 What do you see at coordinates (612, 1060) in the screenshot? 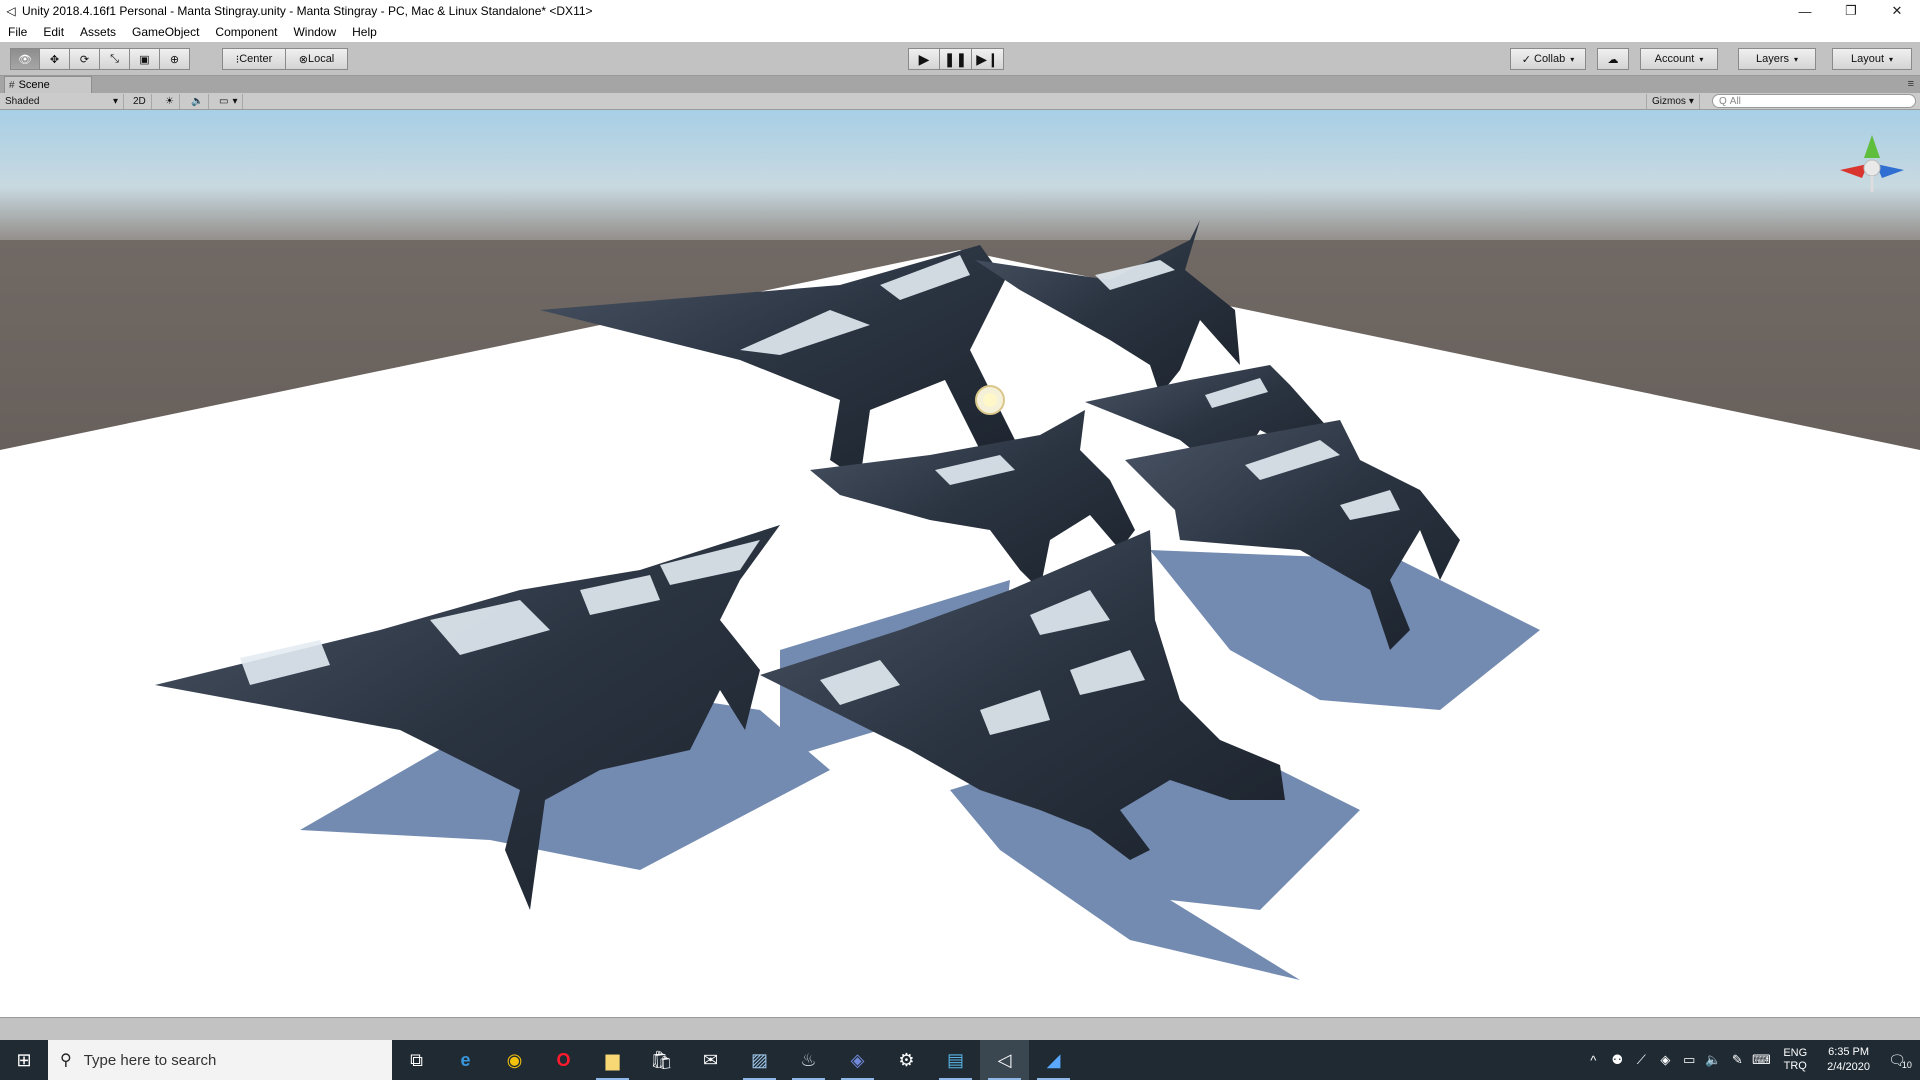
I see `file-explorer-icon: ▆` at bounding box center [612, 1060].